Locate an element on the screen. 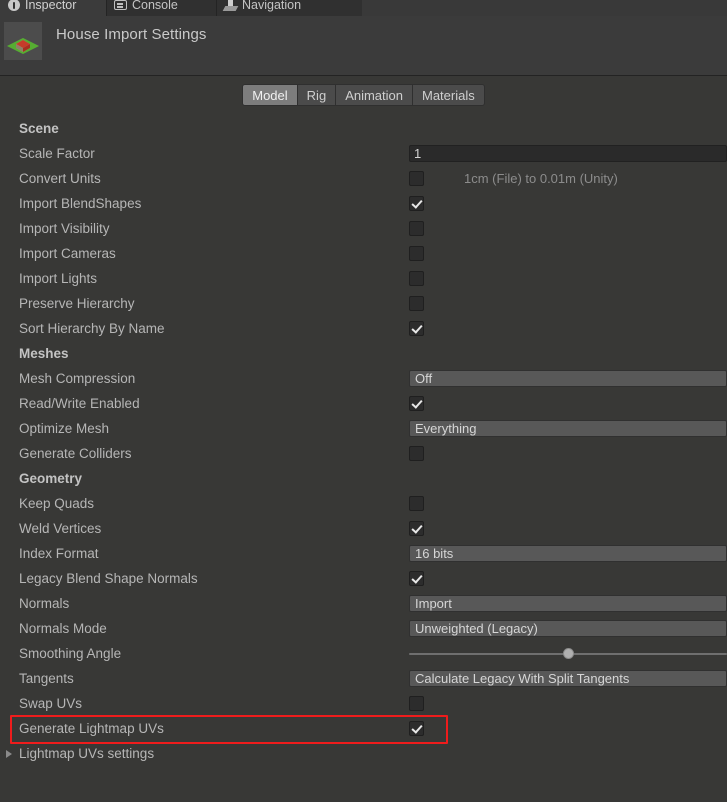 This screenshot has width=727, height=802. property-row-normals: Normals Import is located at coordinates (363, 603).